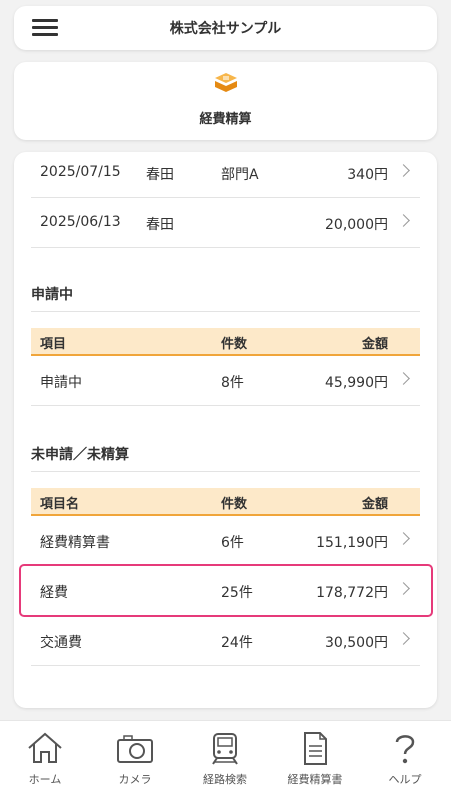  I want to click on unsubmitted-row: 交通費 24件 30,500円, so click(225, 641).